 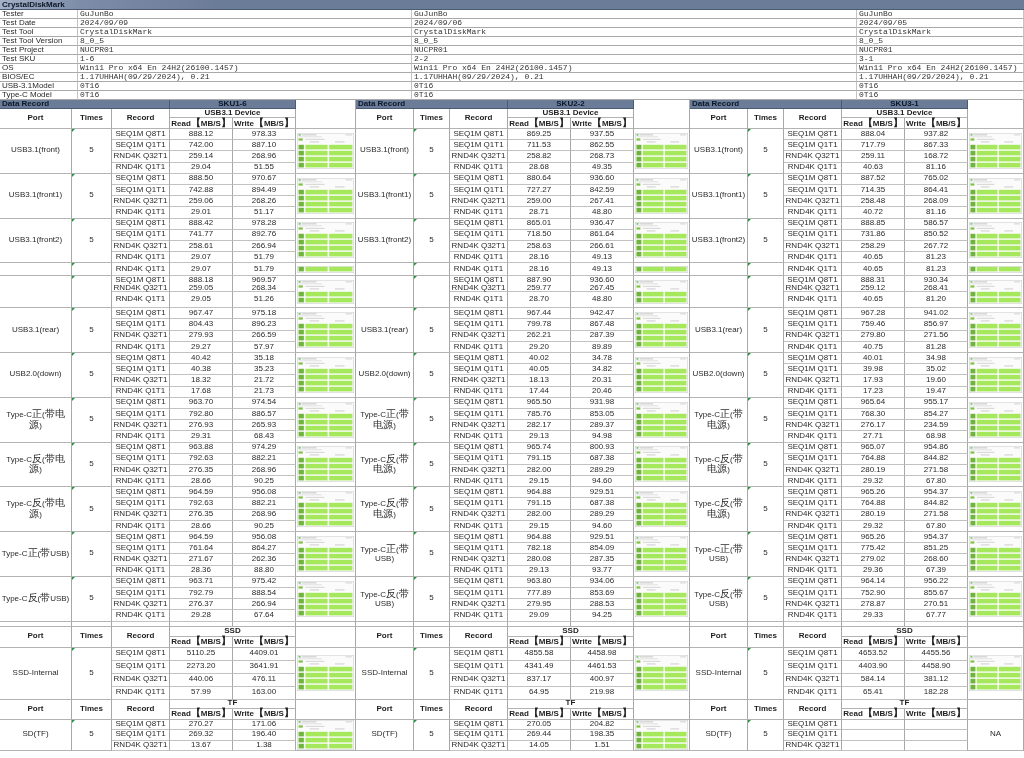 I want to click on write-speed: 882.21, so click(x=264, y=503).